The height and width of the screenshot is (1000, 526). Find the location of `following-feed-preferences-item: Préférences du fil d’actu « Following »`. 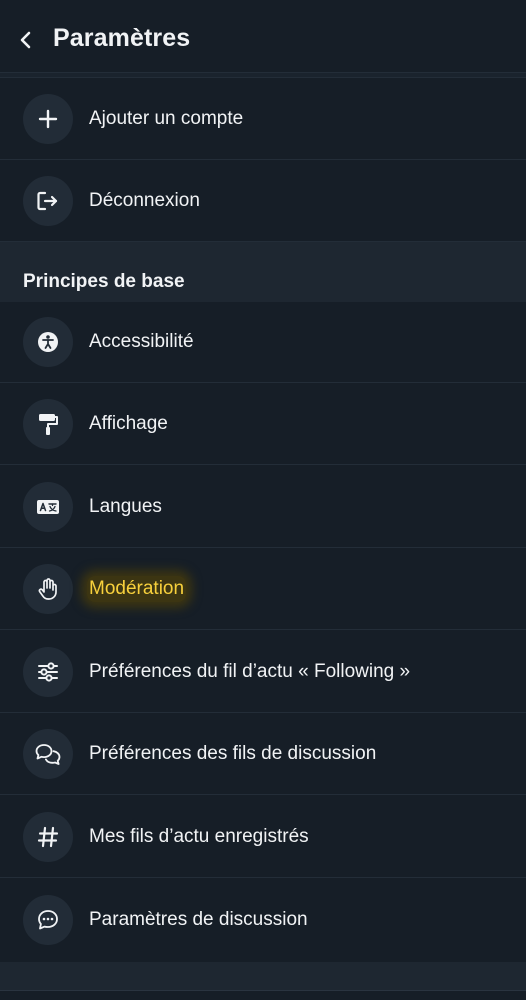

following-feed-preferences-item: Préférences du fil d’actu « Following » is located at coordinates (263, 672).